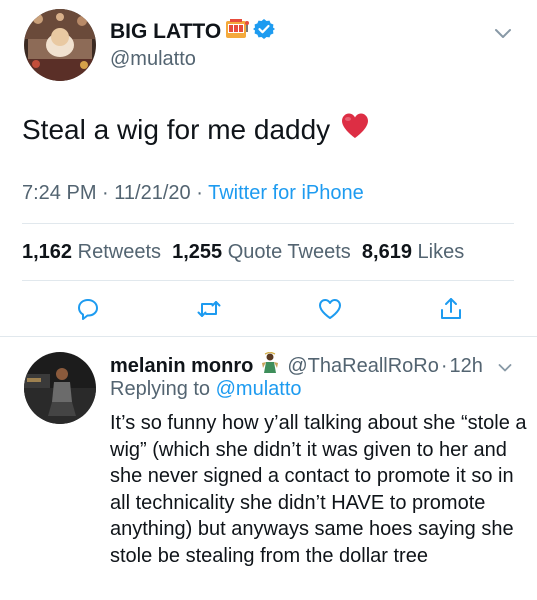 The width and height of the screenshot is (537, 600). What do you see at coordinates (47, 252) in the screenshot?
I see `retweets-count: 1,162` at bounding box center [47, 252].